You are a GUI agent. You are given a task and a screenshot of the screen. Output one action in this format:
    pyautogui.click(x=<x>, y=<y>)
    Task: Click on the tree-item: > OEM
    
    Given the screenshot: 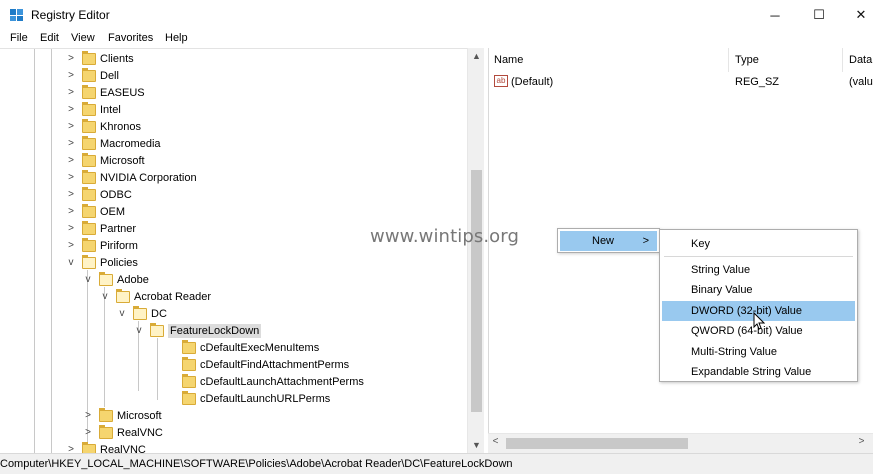 What is the action you would take?
    pyautogui.click(x=95, y=211)
    